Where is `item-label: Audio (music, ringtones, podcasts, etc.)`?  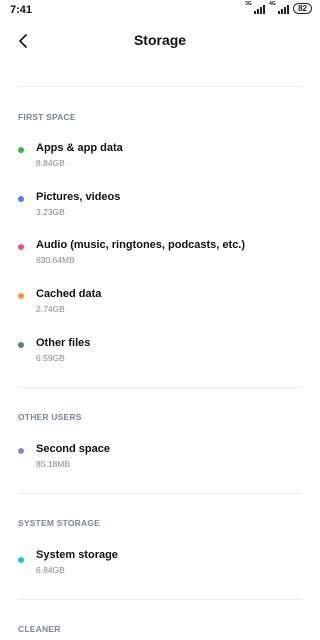 item-label: Audio (music, ringtones, podcasts, etc.) is located at coordinates (141, 245).